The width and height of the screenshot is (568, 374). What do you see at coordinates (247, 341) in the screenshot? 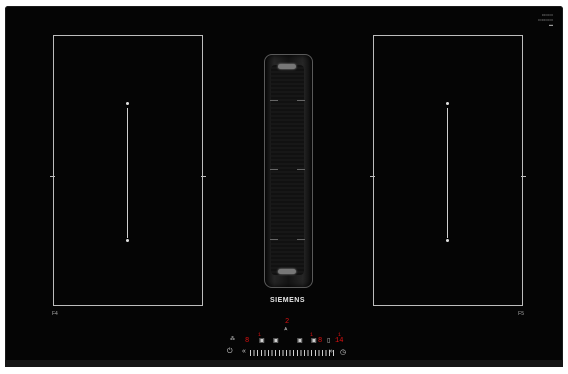
I see `control-left-display: 8` at bounding box center [247, 341].